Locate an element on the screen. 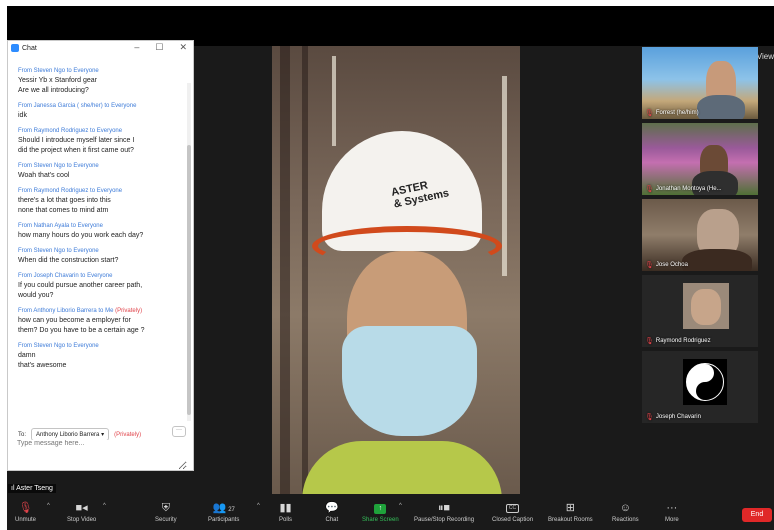 The image size is (774, 530). safety-vest is located at coordinates (402, 467).